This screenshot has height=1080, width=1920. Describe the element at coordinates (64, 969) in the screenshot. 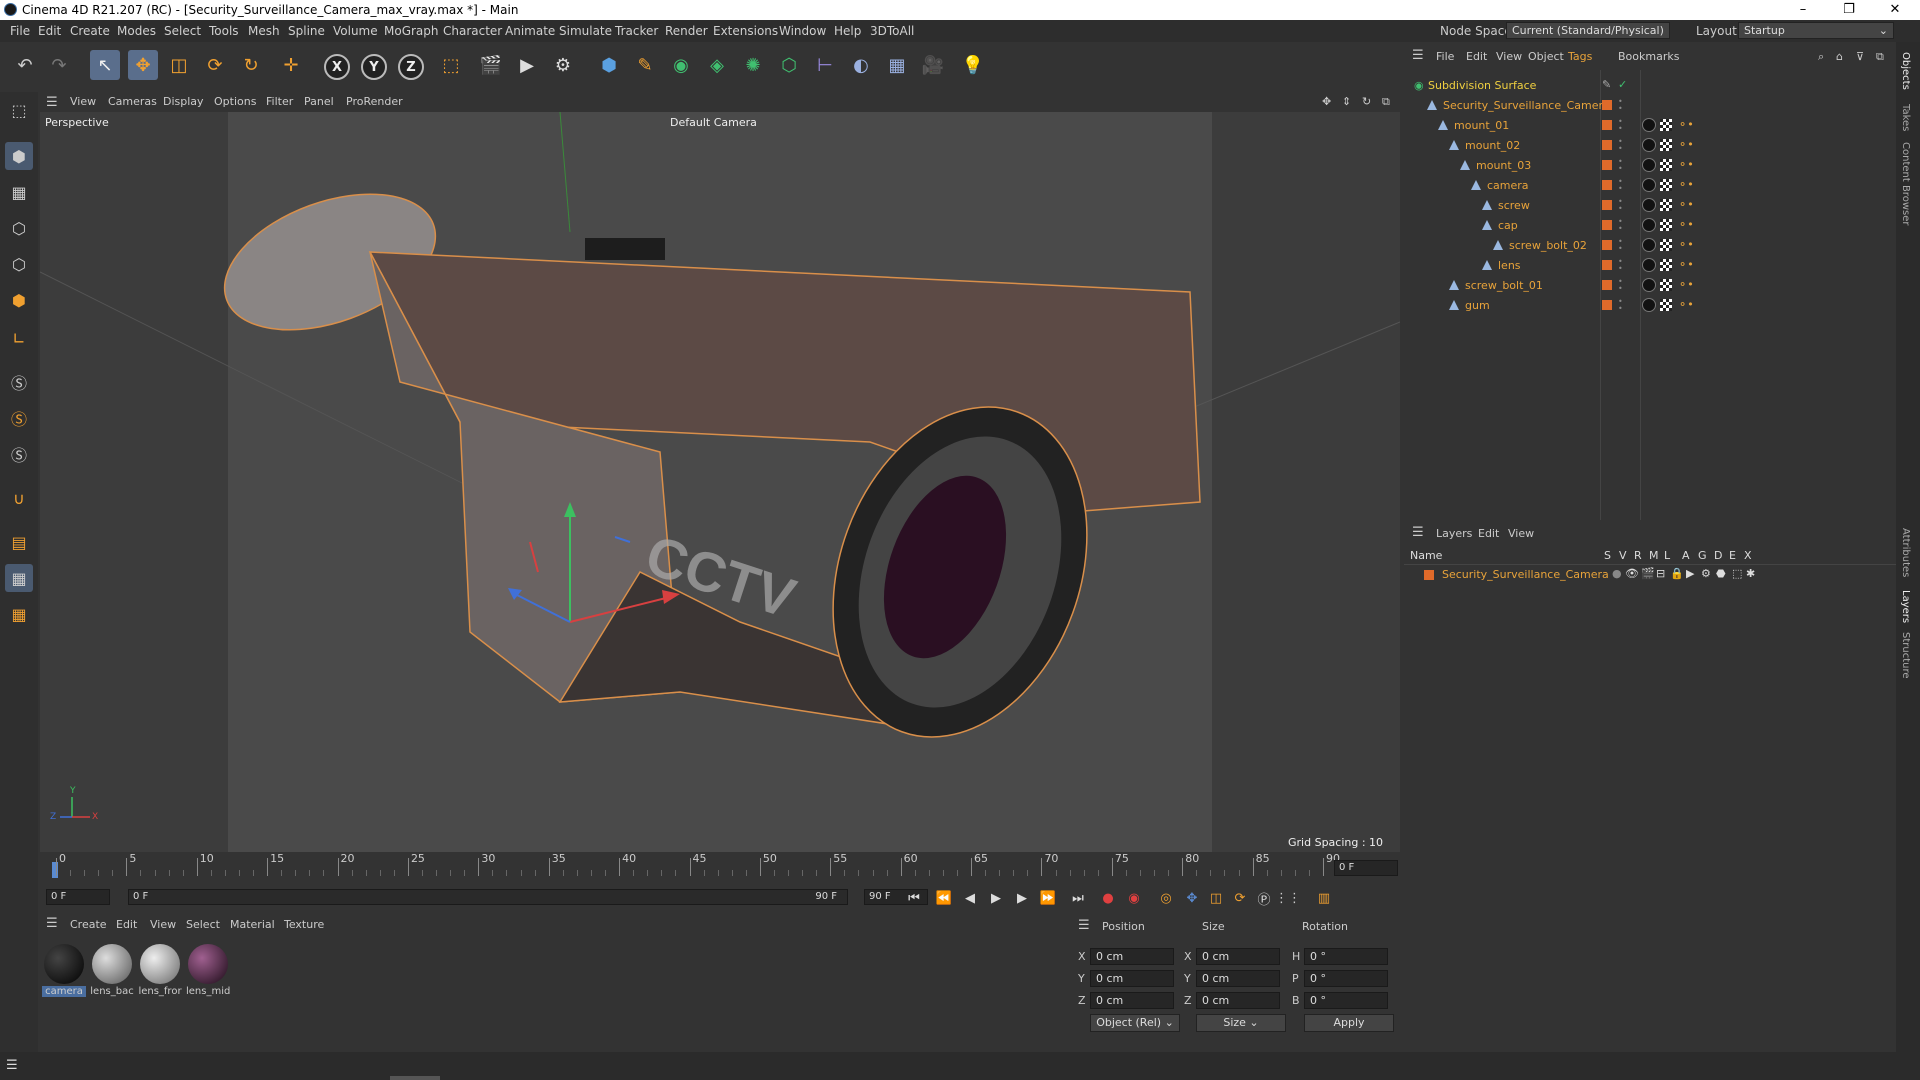

I see `material-swatch: camera` at that location.